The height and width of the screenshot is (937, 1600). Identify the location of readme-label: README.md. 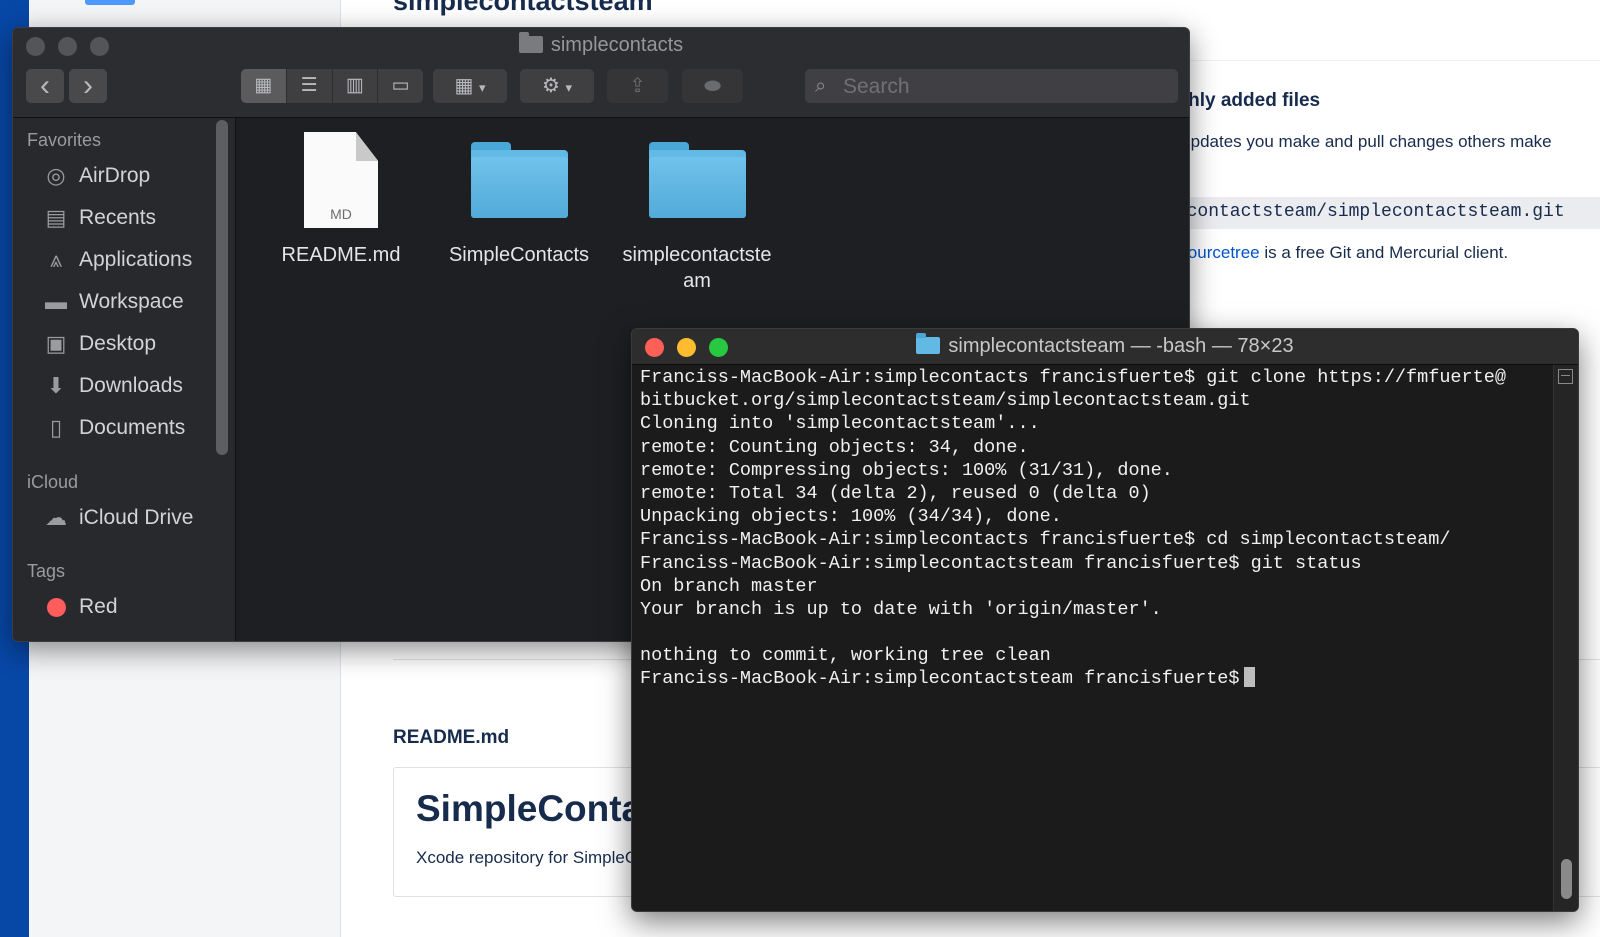
(451, 737).